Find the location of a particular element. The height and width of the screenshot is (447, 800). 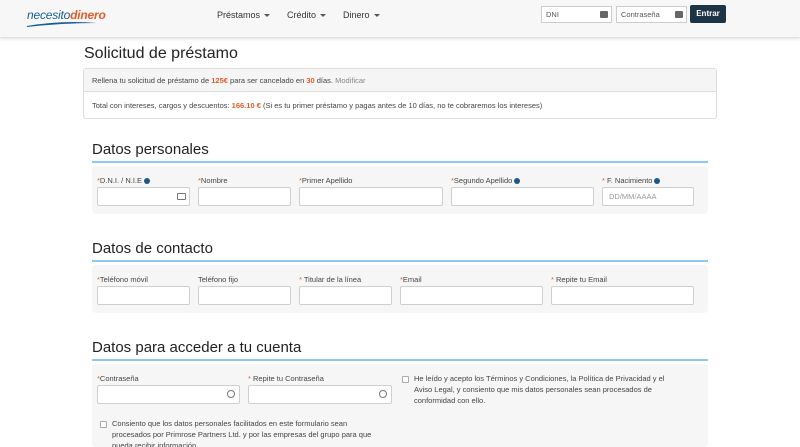

login-dni-input: DNI is located at coordinates (576, 14).